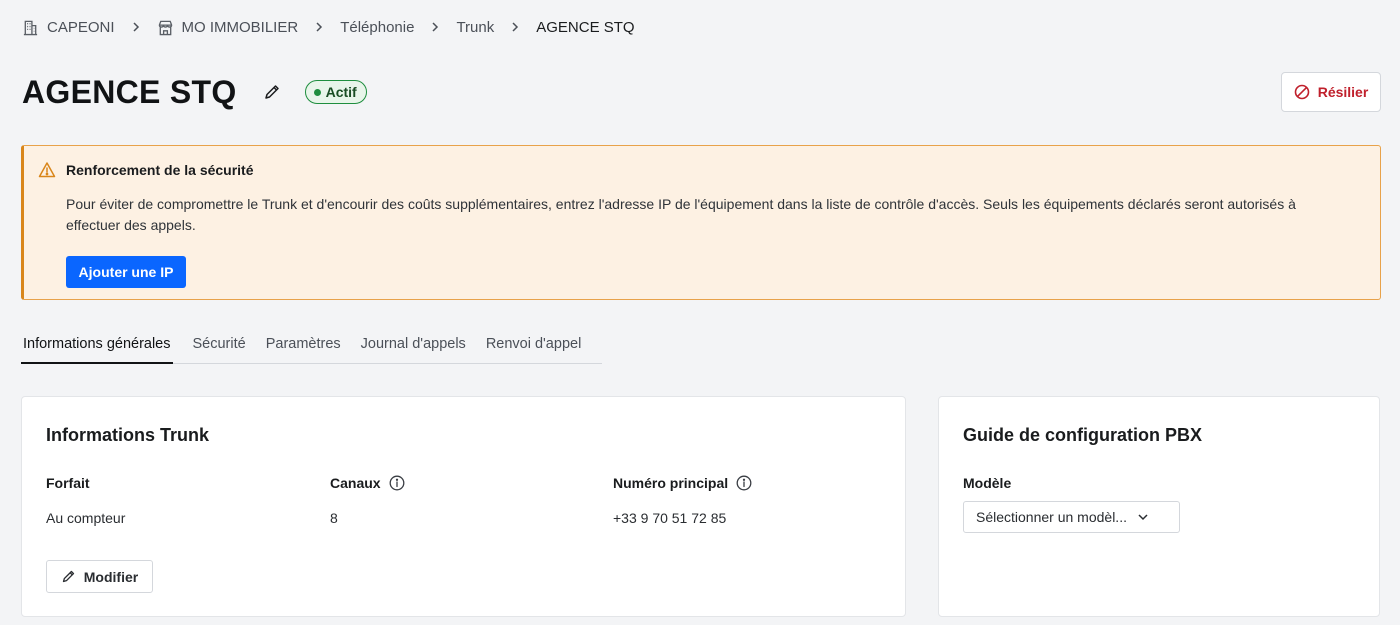 This screenshot has height=625, width=1400. I want to click on warning-icon, so click(47, 170).